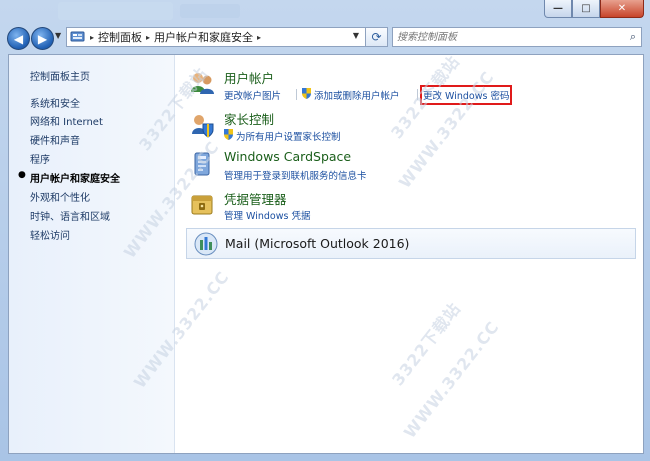 This screenshot has width=650, height=461. I want to click on sidebar-item-home: 控制面板主页, so click(60, 75).